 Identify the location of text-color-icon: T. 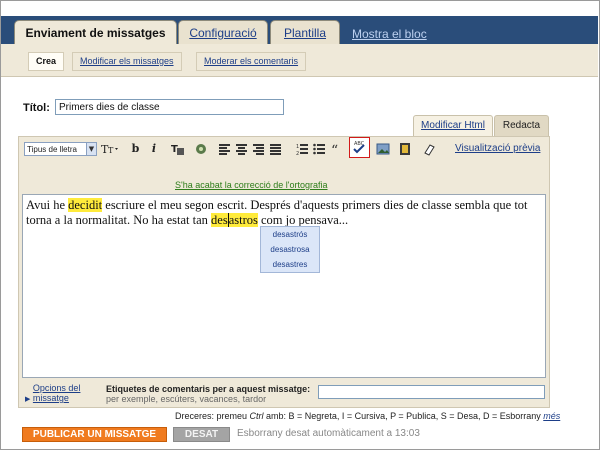
(178, 149).